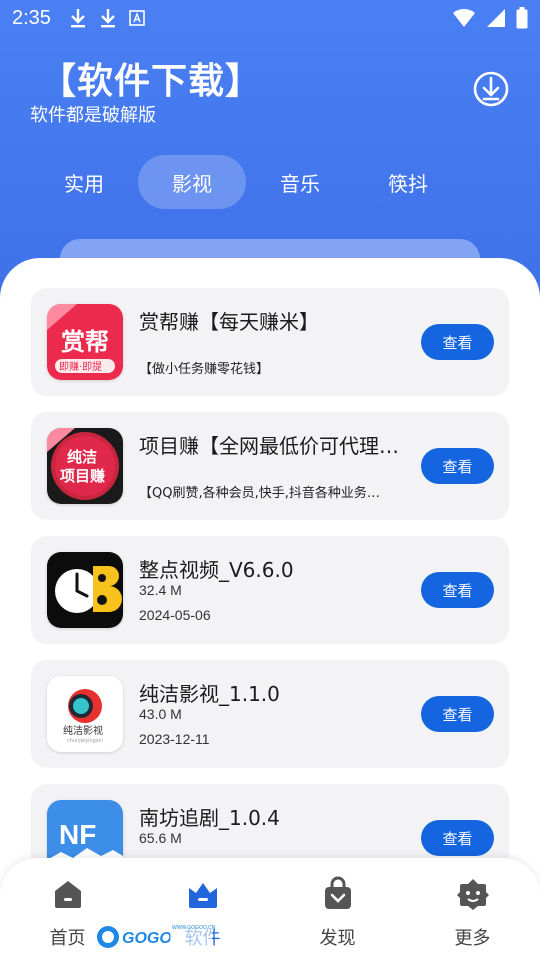  What do you see at coordinates (175, 615) in the screenshot?
I see `app-date: 2024-05-06` at bounding box center [175, 615].